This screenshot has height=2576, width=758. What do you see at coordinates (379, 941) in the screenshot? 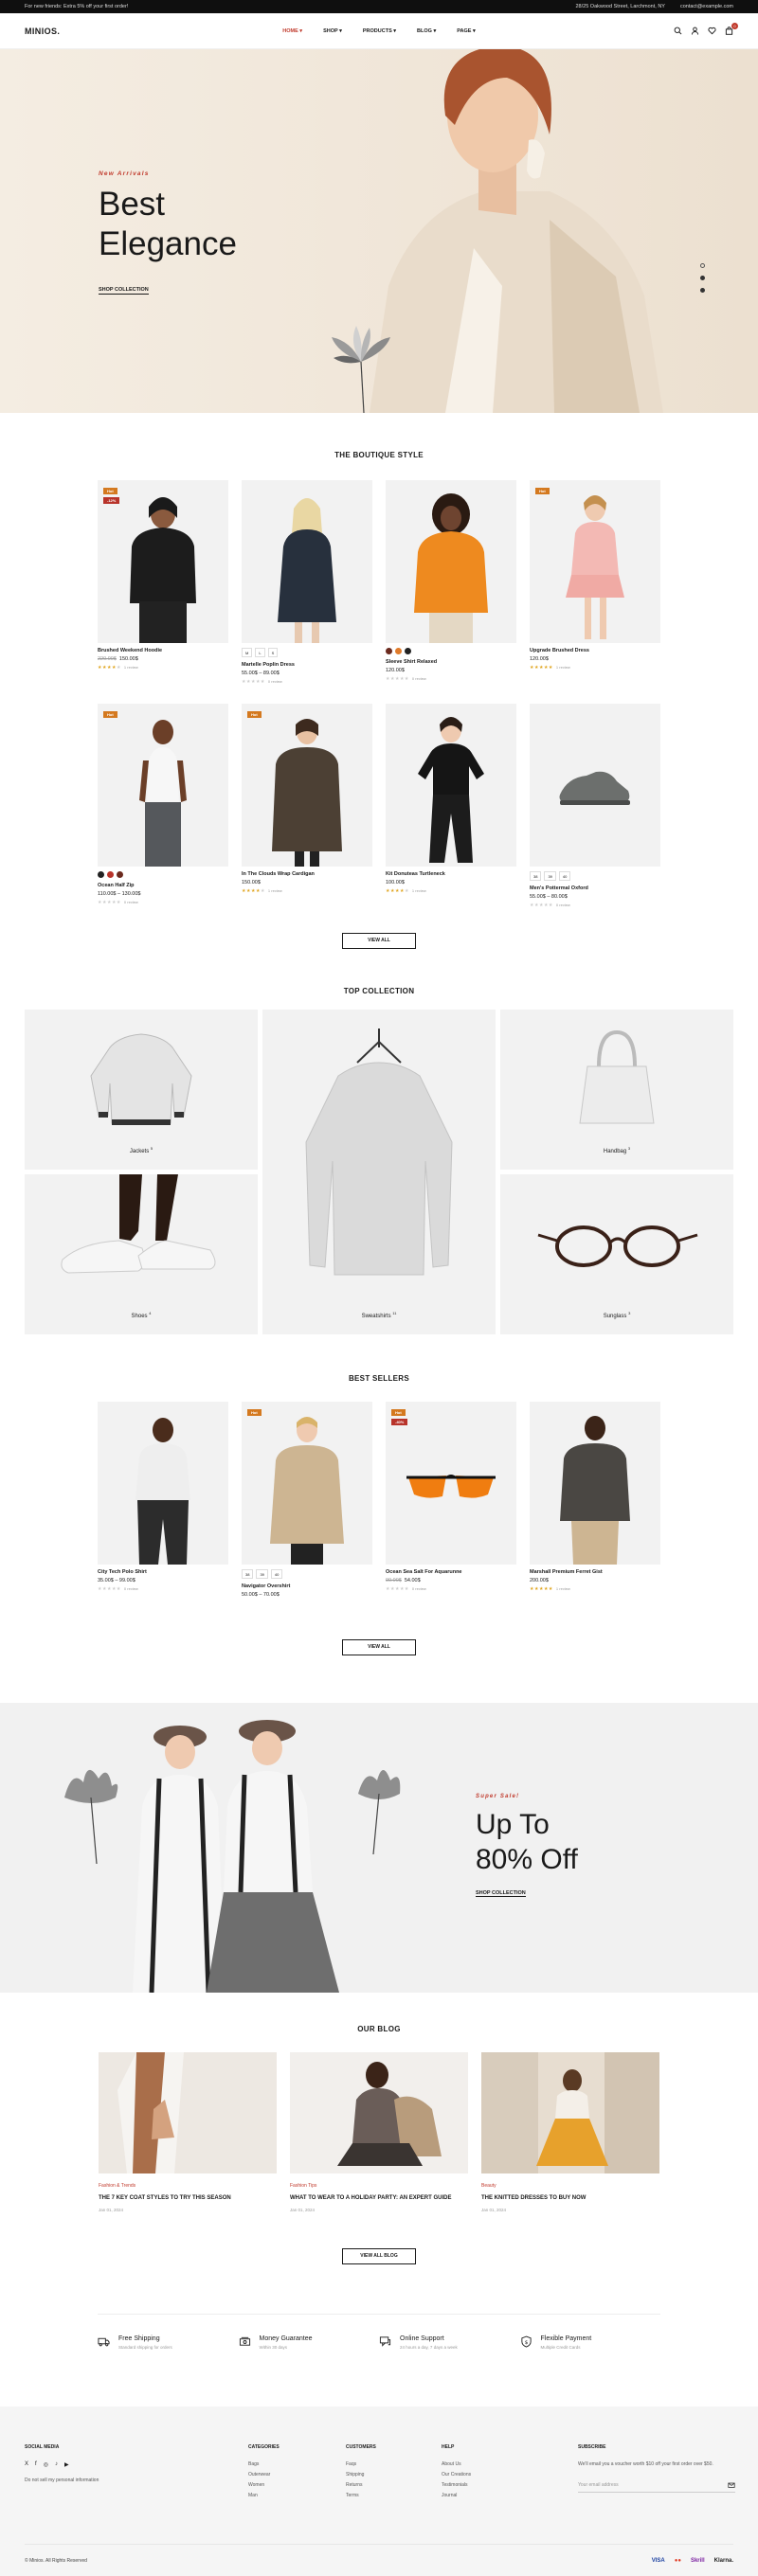
I see `boutique-view-all-button: VIEW ALL` at bounding box center [379, 941].